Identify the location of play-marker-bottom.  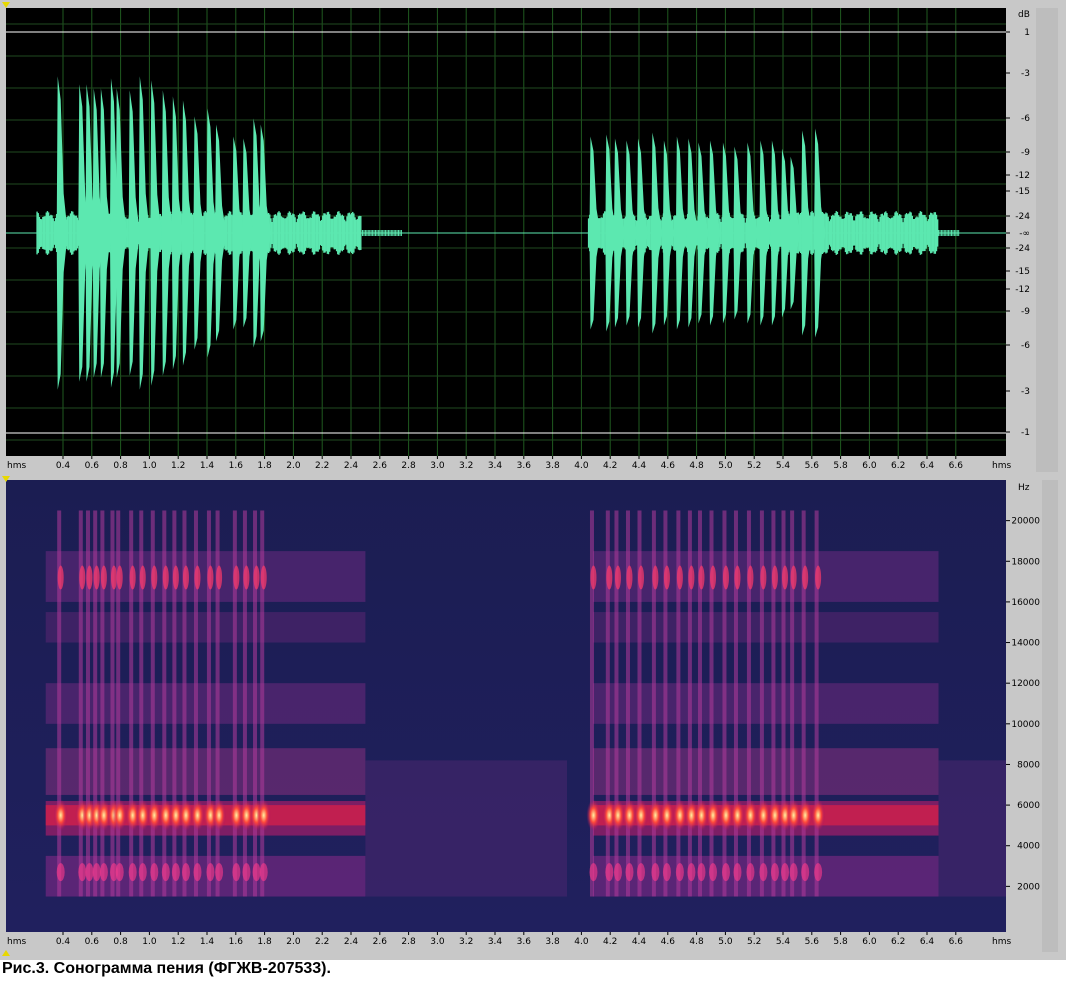
(6, 953).